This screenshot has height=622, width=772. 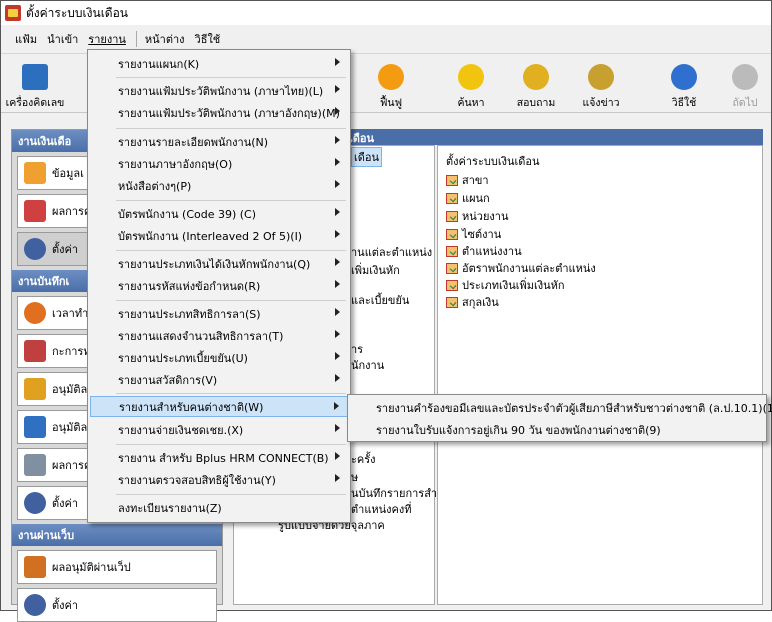 What do you see at coordinates (219, 112) in the screenshot?
I see `menu-item-employee-profile-en: รายงานแฟ้มประวัติพนักงาน (ภาษาอังกฤษ)(M)` at bounding box center [219, 112].